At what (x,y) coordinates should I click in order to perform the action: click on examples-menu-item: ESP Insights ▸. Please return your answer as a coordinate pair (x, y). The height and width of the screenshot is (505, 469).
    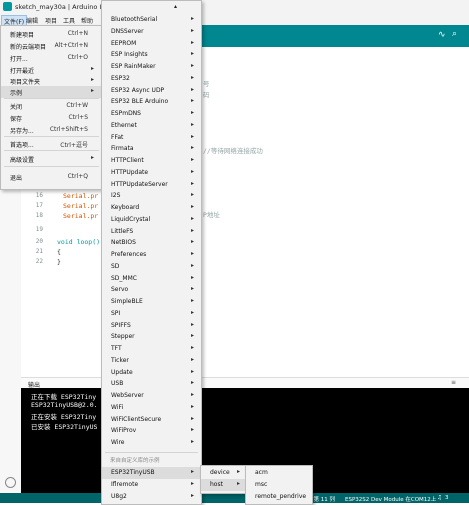
    Looking at the image, I should click on (151, 55).